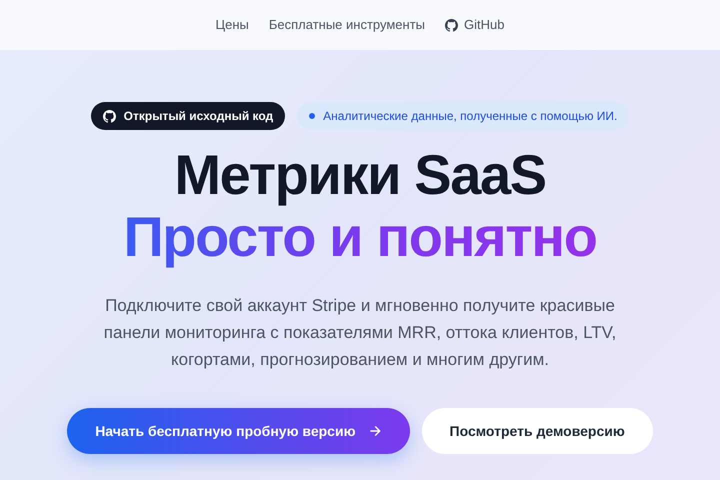 Image resolution: width=720 pixels, height=480 pixels. I want to click on arrow-right-icon, so click(375, 431).